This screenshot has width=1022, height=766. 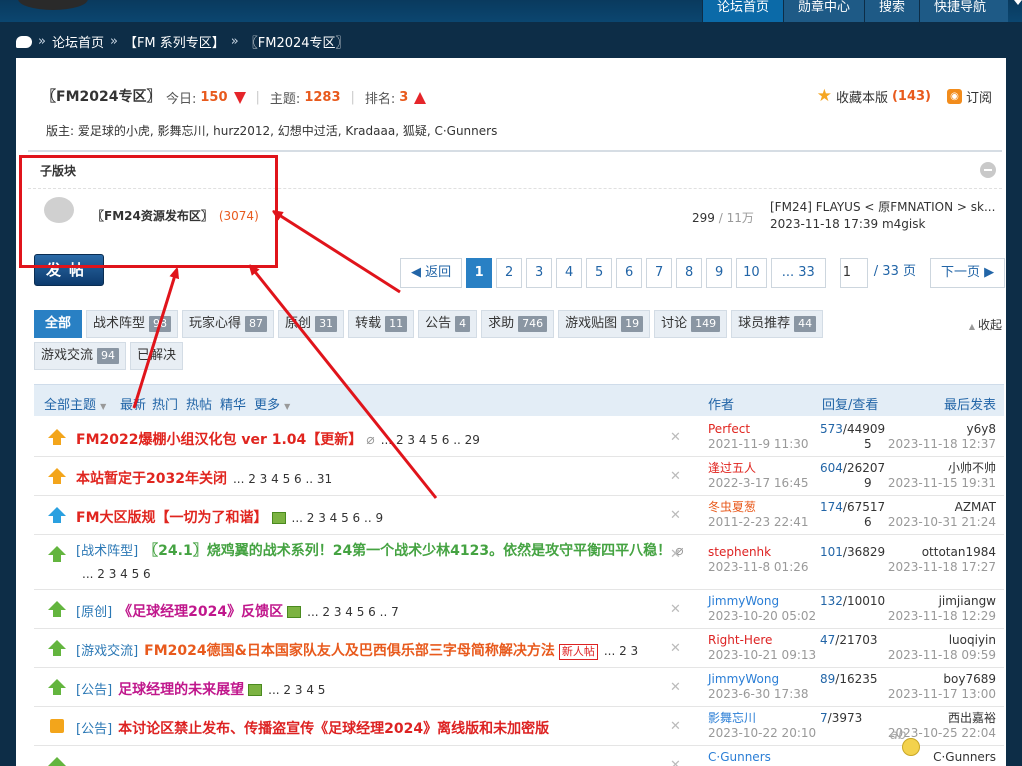 I want to click on page-link: 8, so click(x=689, y=273).